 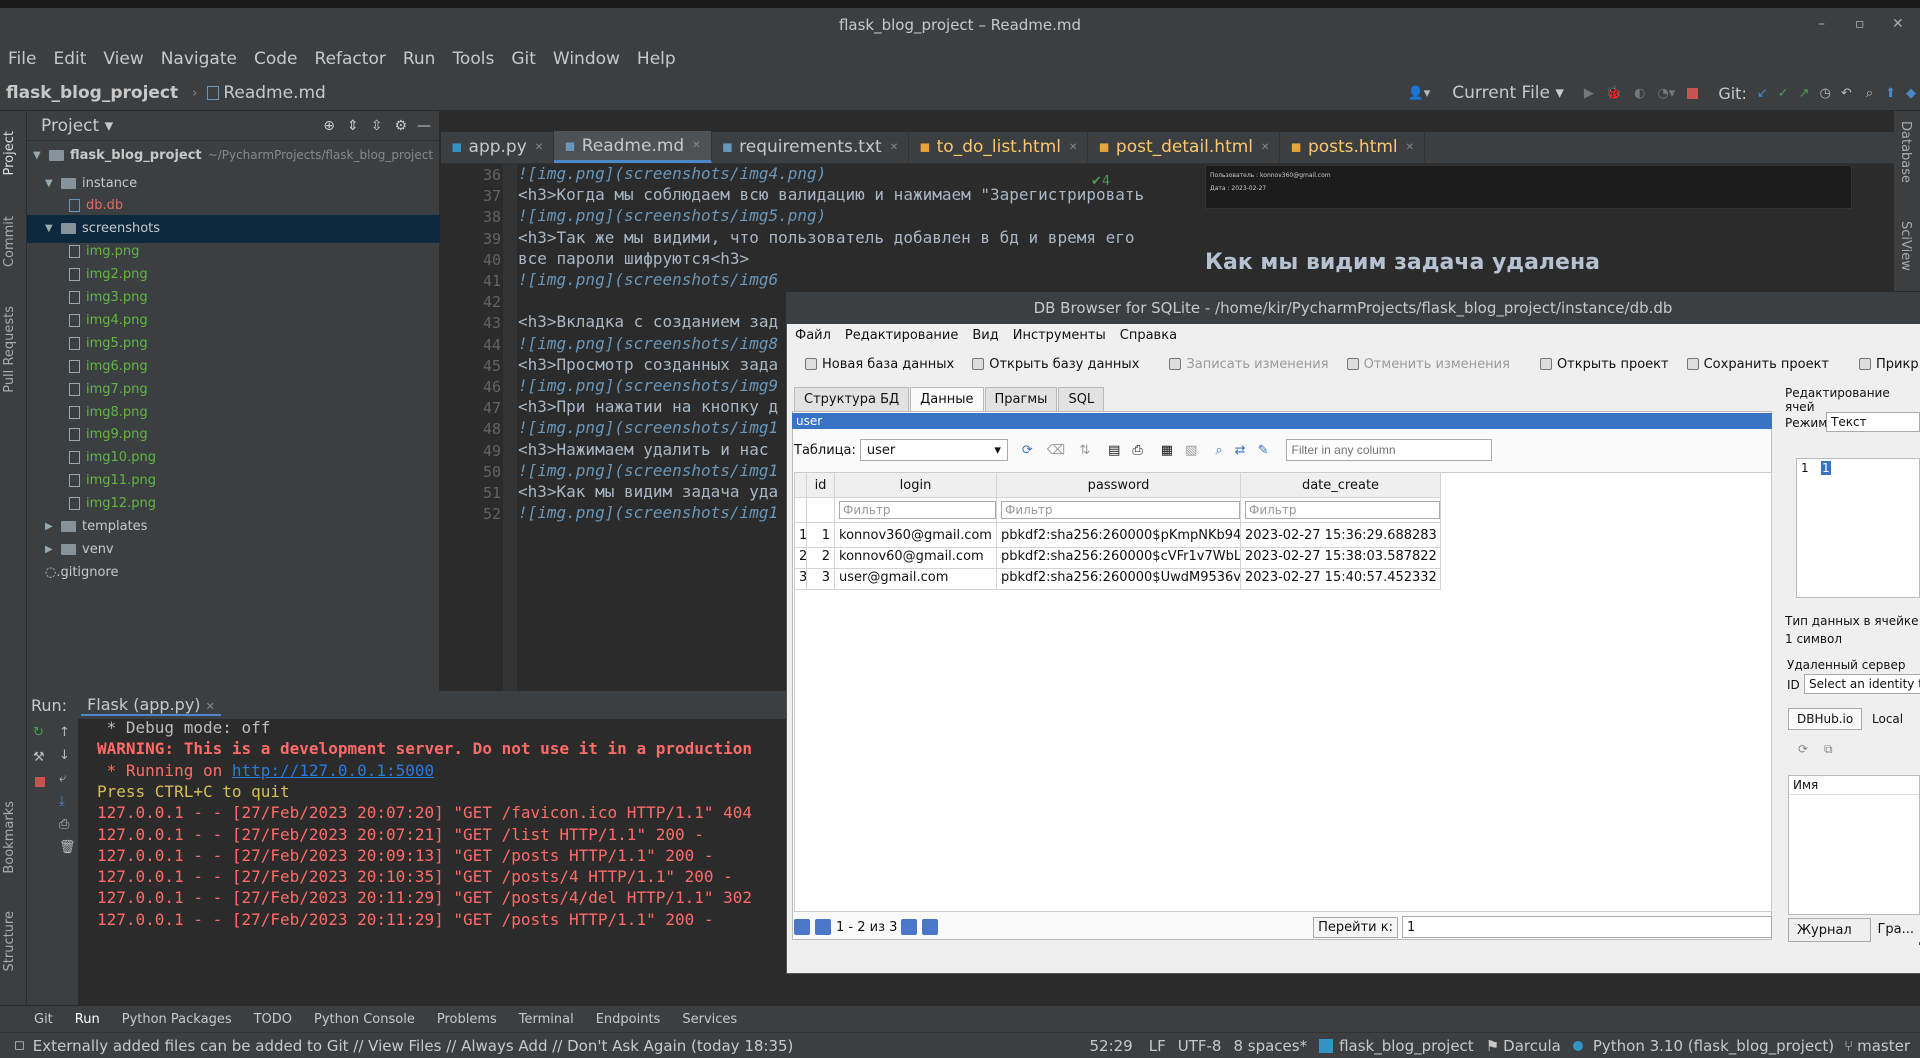 What do you see at coordinates (1355, 927) in the screenshot?
I see `goto-button: Перейти к:` at bounding box center [1355, 927].